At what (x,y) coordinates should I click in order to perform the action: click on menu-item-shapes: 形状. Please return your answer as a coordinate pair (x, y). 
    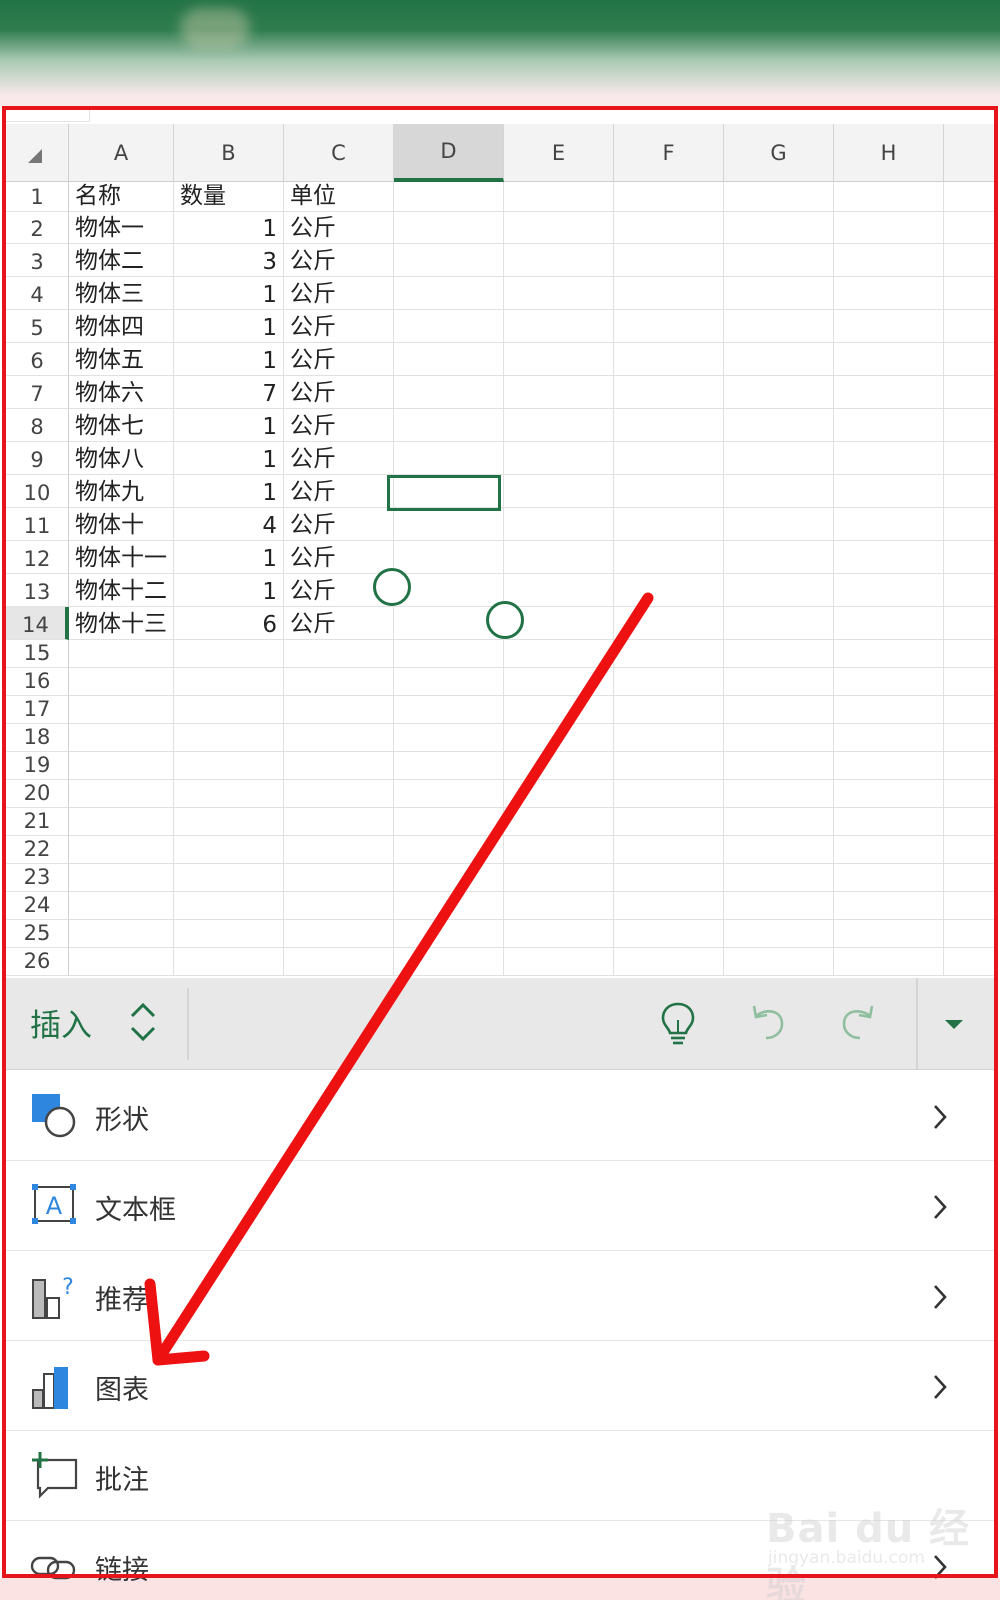
    Looking at the image, I should click on (501, 1116).